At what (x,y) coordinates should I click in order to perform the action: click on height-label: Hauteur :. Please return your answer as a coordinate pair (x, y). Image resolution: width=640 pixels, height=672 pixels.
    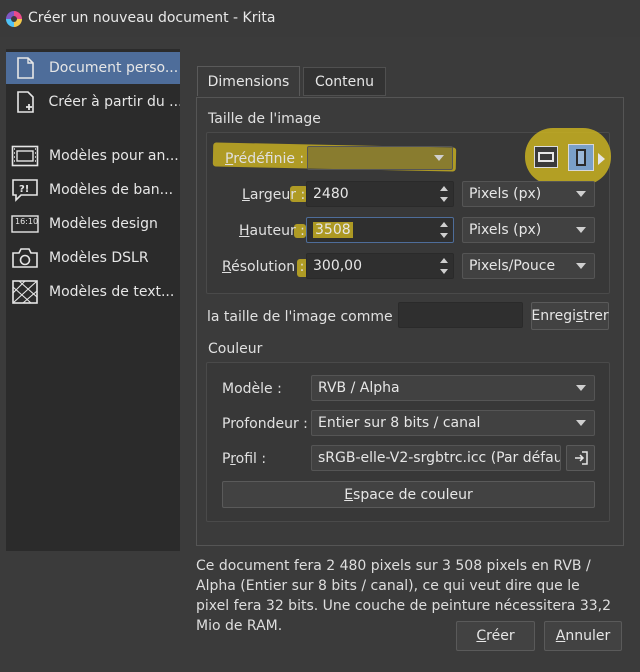
    Looking at the image, I should click on (272, 231).